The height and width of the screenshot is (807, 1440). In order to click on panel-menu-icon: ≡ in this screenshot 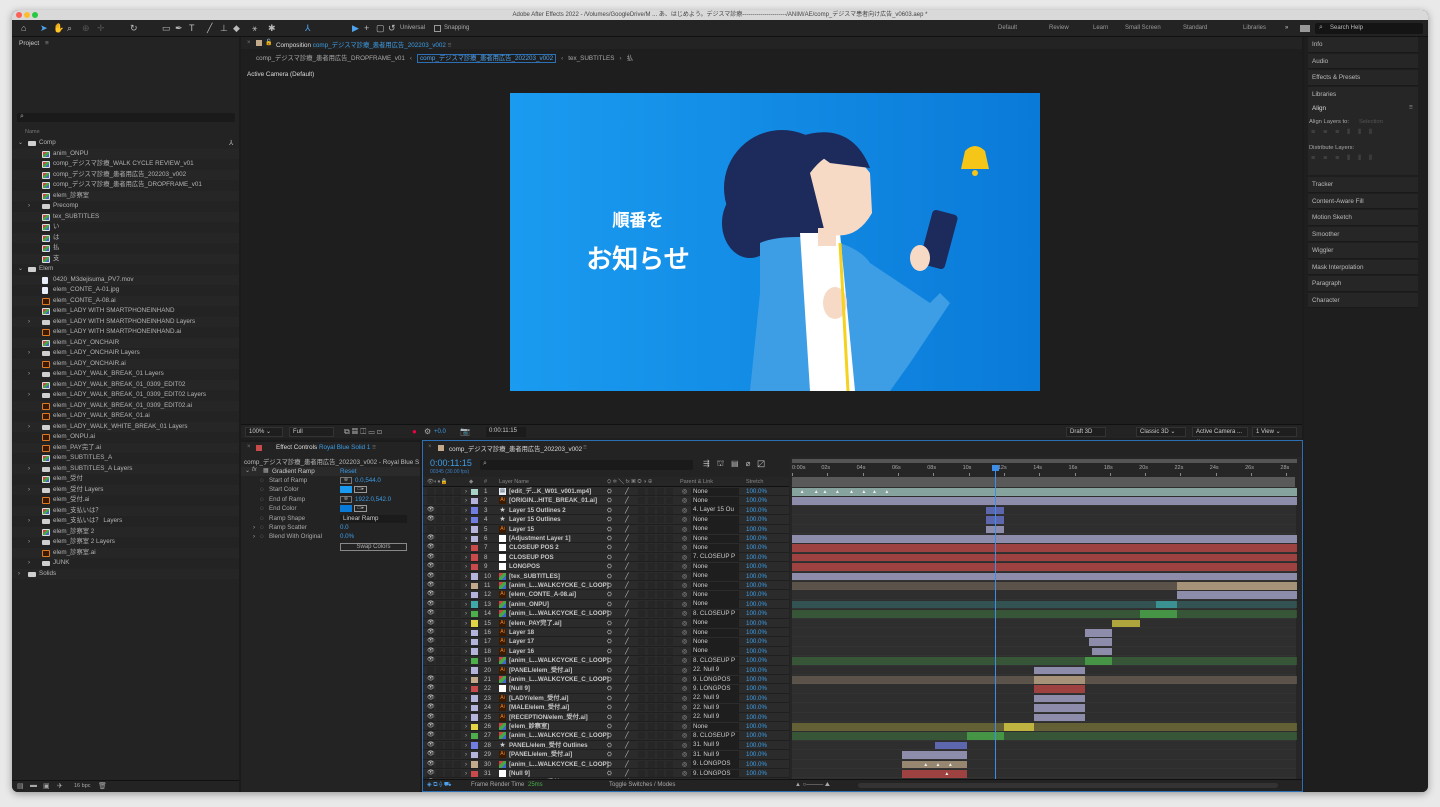, I will do `click(47, 43)`.